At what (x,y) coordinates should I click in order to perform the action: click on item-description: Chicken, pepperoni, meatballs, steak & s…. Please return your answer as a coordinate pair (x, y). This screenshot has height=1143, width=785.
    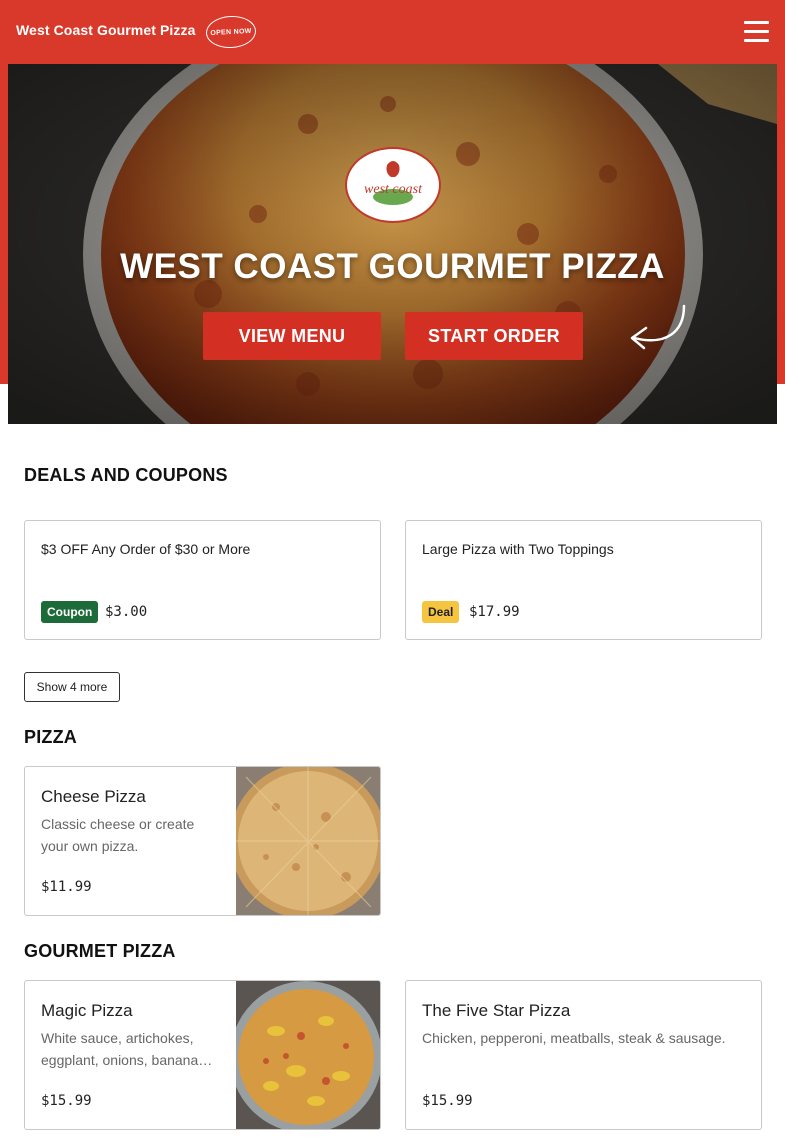
    Looking at the image, I should click on (574, 1038).